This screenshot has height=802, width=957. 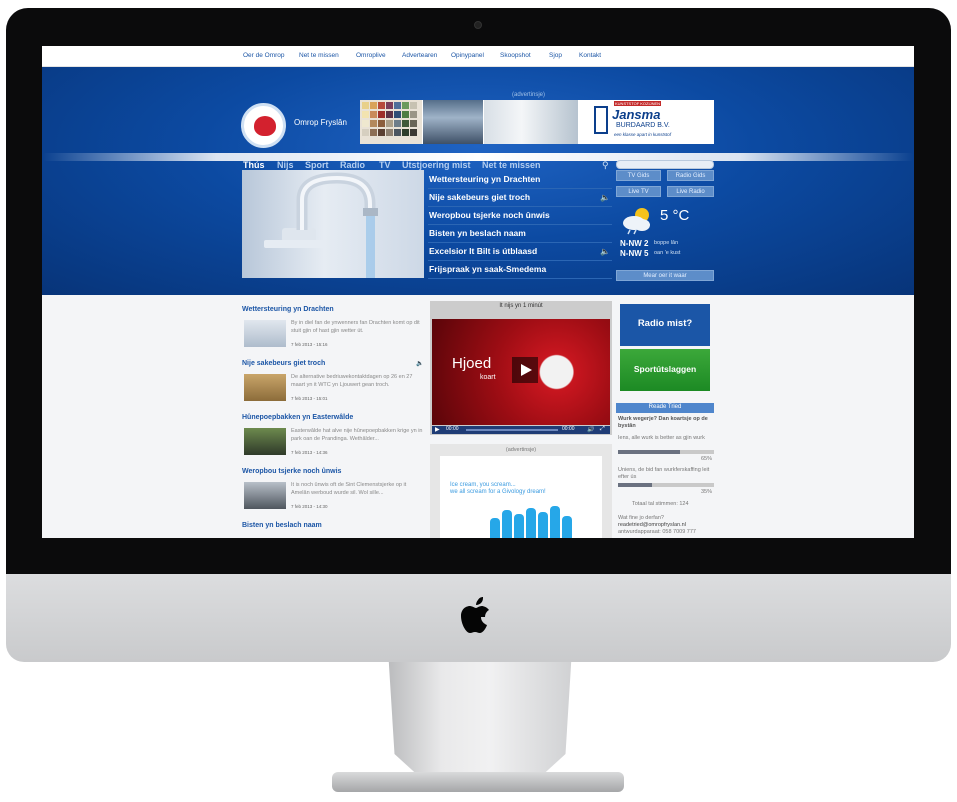 I want to click on poll-phone: antwurdapparaat: 058 7009 777, so click(x=657, y=532).